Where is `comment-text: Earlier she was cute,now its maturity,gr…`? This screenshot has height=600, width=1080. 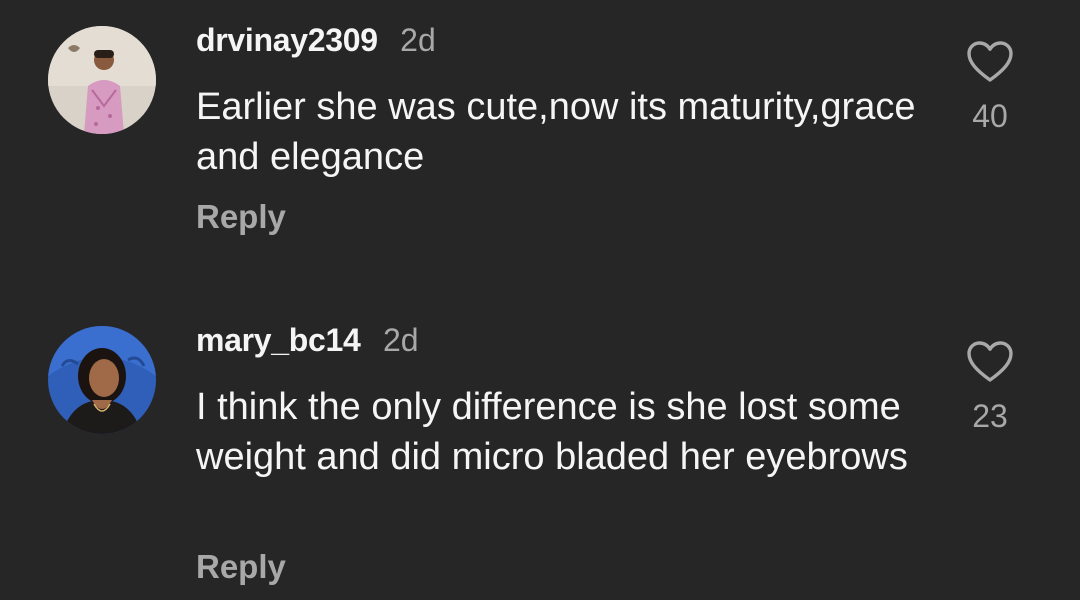
comment-text: Earlier she was cute,now its maturity,gr… is located at coordinates (556, 132).